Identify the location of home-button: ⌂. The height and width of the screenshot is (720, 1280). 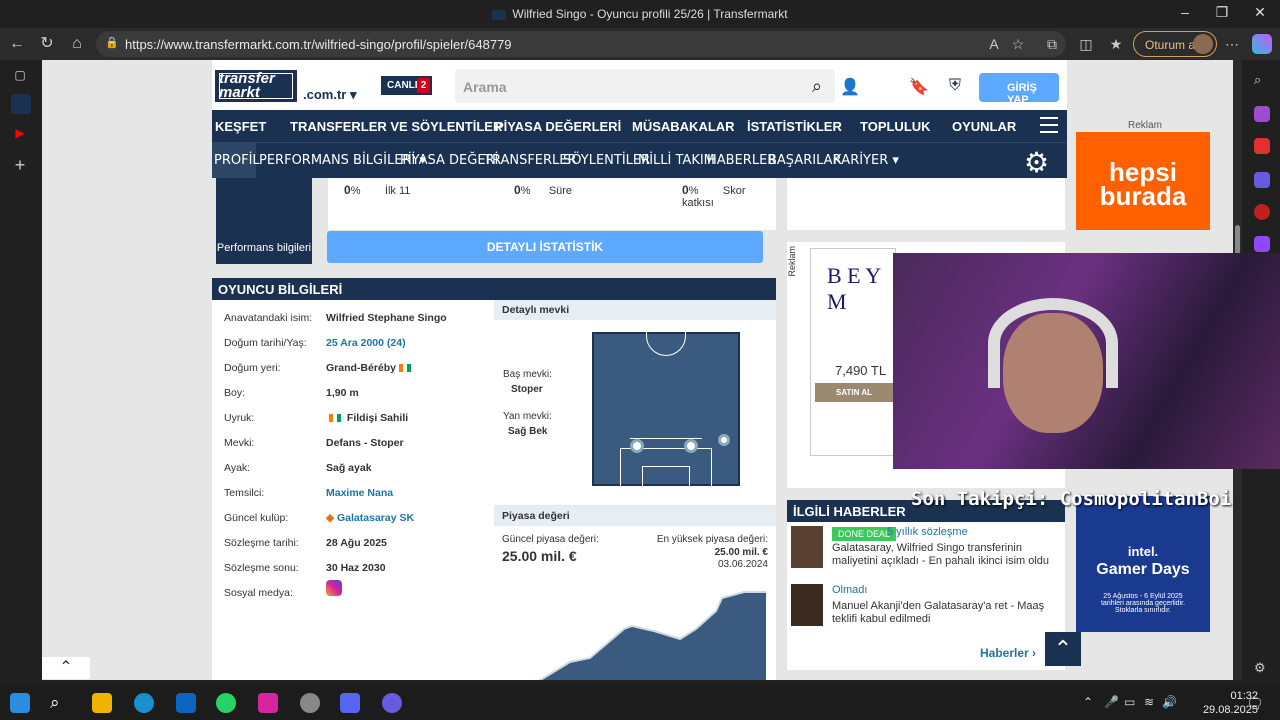
(77, 44).